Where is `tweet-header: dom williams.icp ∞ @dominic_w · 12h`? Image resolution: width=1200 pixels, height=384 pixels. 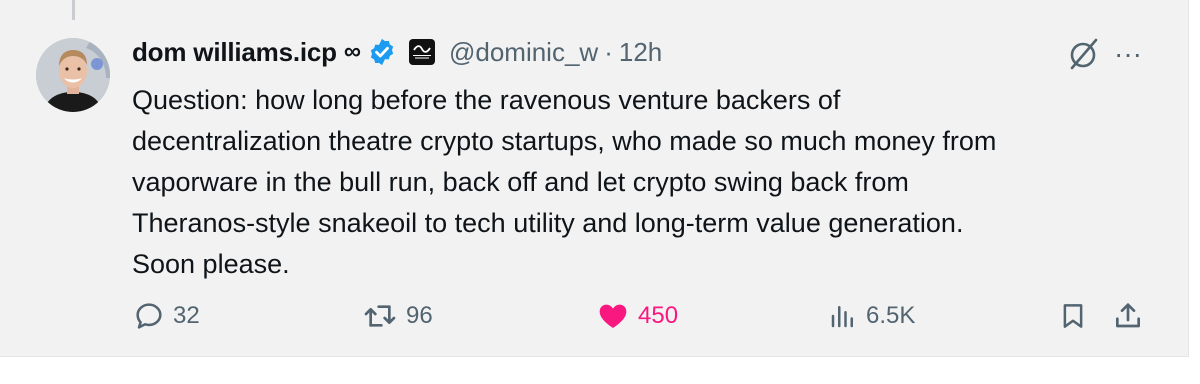
tweet-header: dom williams.icp ∞ @dominic_w · 12h is located at coordinates (397, 52).